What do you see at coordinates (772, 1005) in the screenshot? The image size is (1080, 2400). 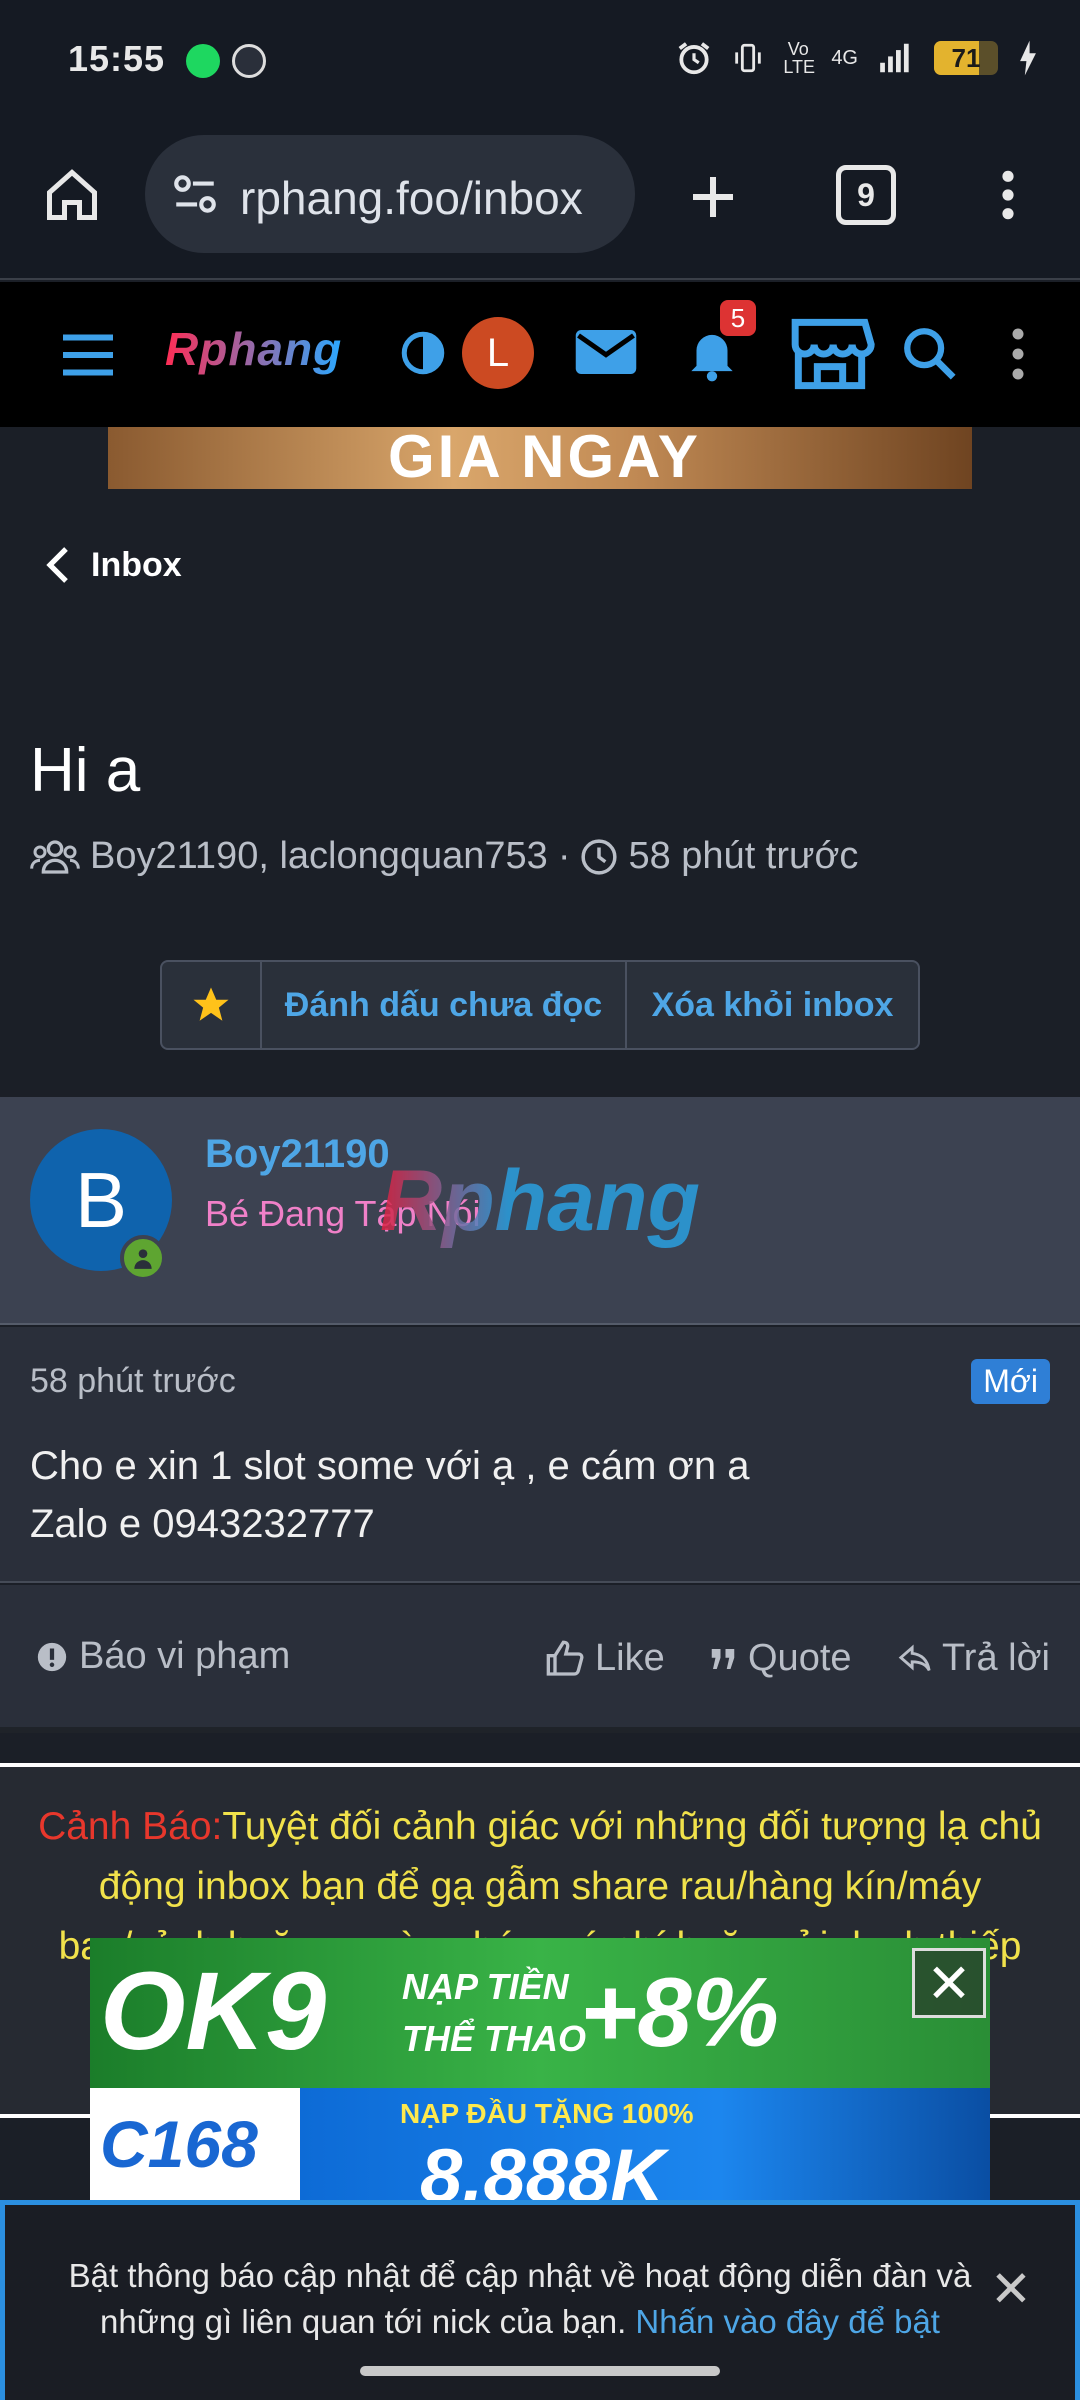 I see `remove-from-inbox-button: Xóa khỏi inbox` at bounding box center [772, 1005].